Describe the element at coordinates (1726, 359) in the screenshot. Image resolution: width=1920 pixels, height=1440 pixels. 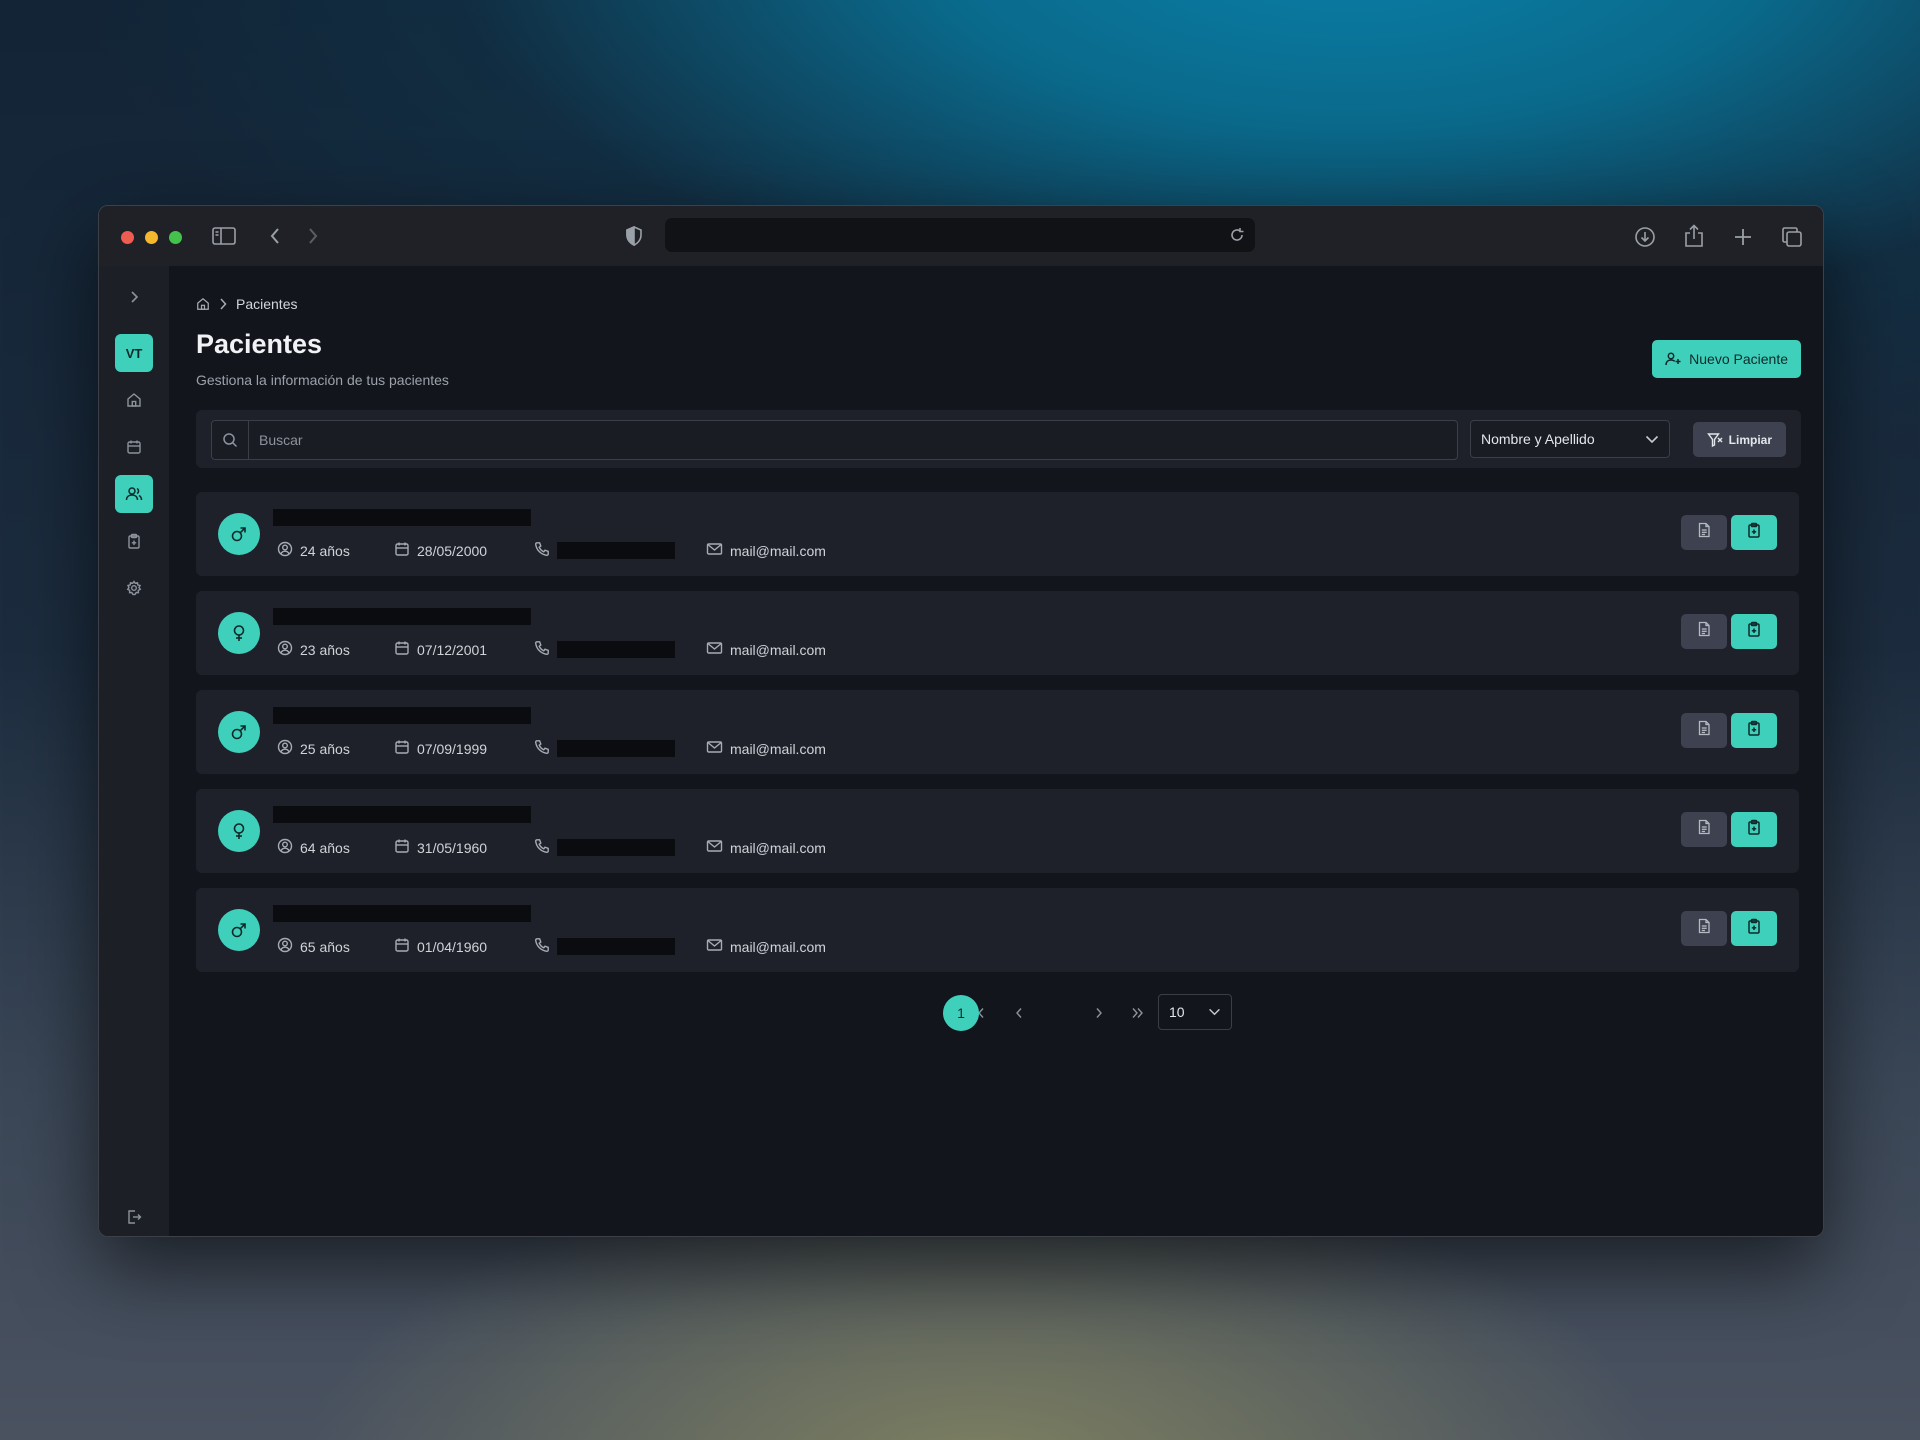
I see `new-patient-button: Nuevo Paciente` at that location.